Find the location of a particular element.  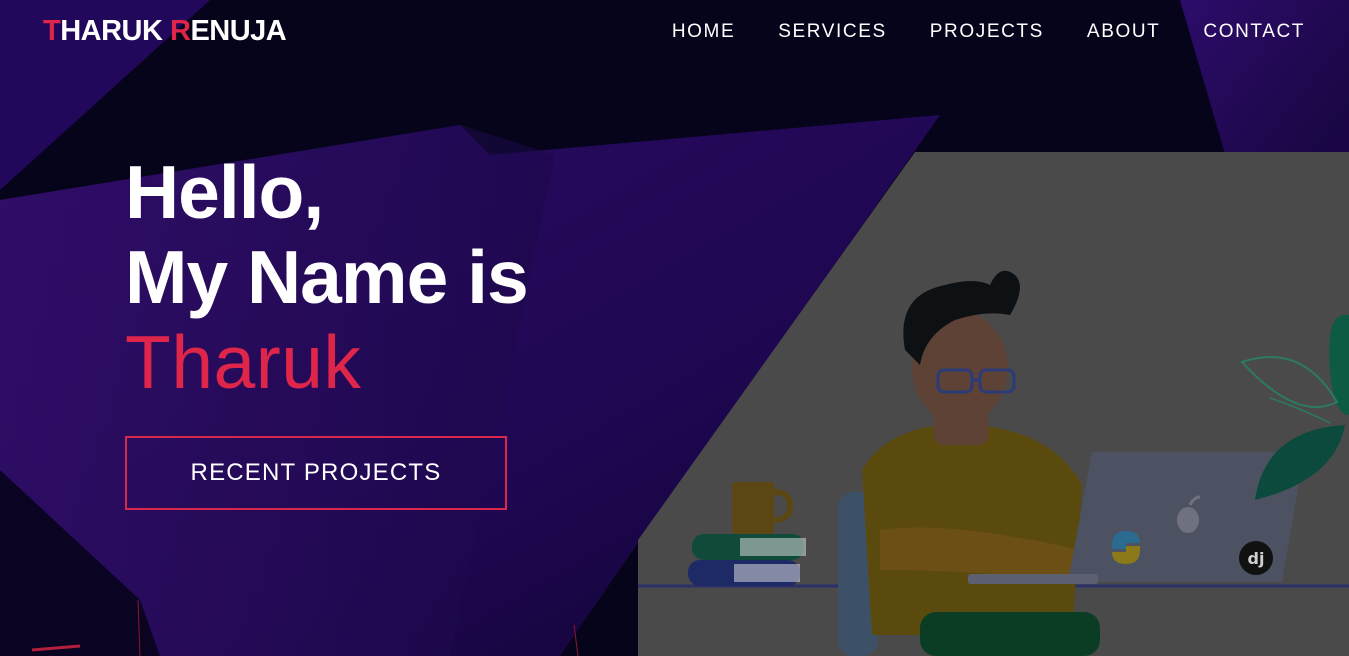

logo-initial-last: R is located at coordinates (180, 30).